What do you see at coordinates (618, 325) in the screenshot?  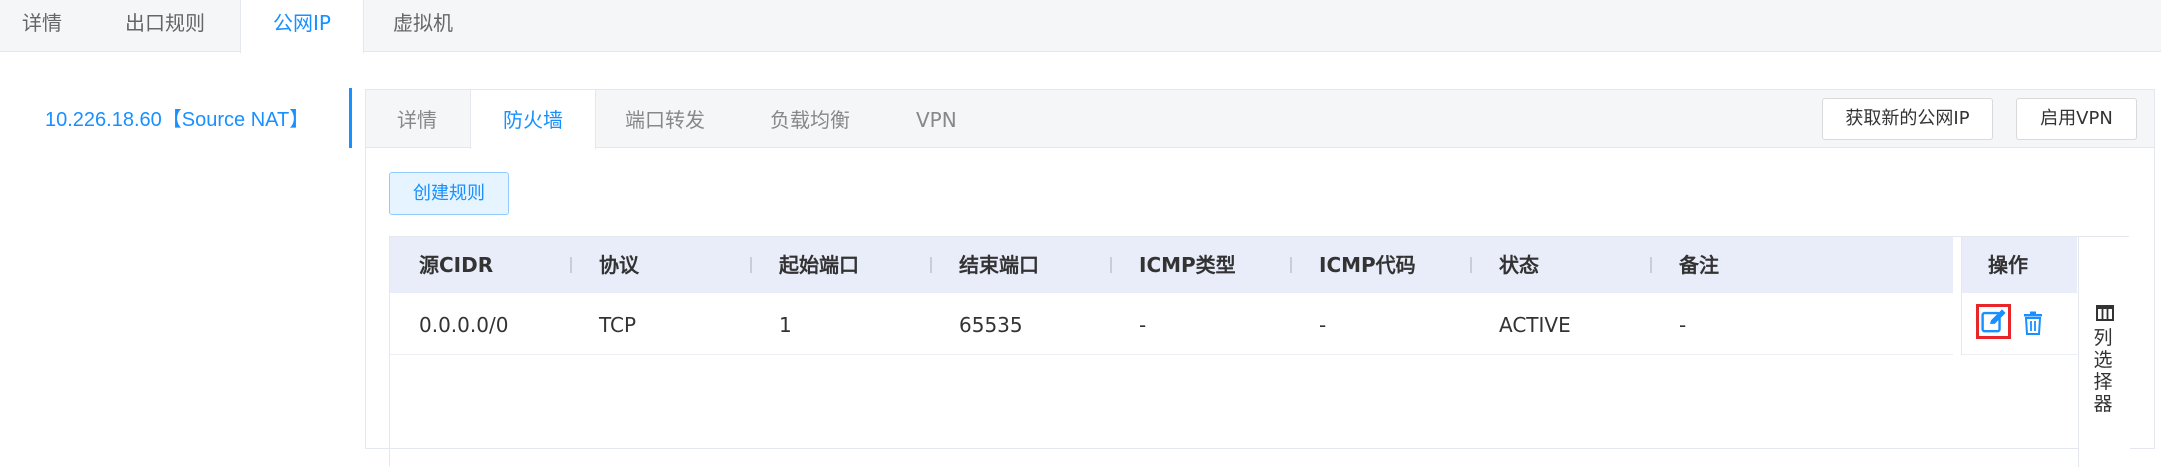 I see `cell-protocol: TCP` at bounding box center [618, 325].